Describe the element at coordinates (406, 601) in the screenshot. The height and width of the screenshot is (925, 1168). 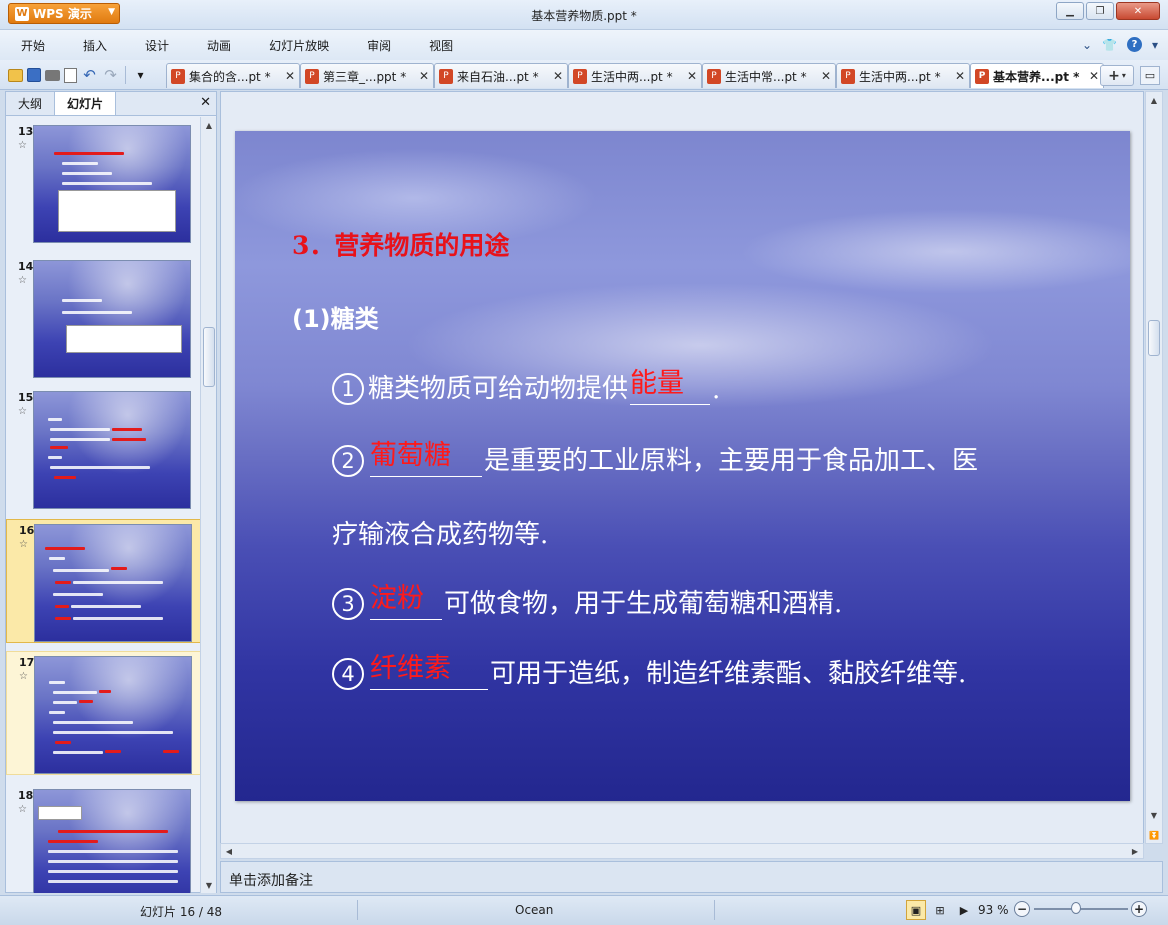
I see `answer-blank: 淀粉` at that location.